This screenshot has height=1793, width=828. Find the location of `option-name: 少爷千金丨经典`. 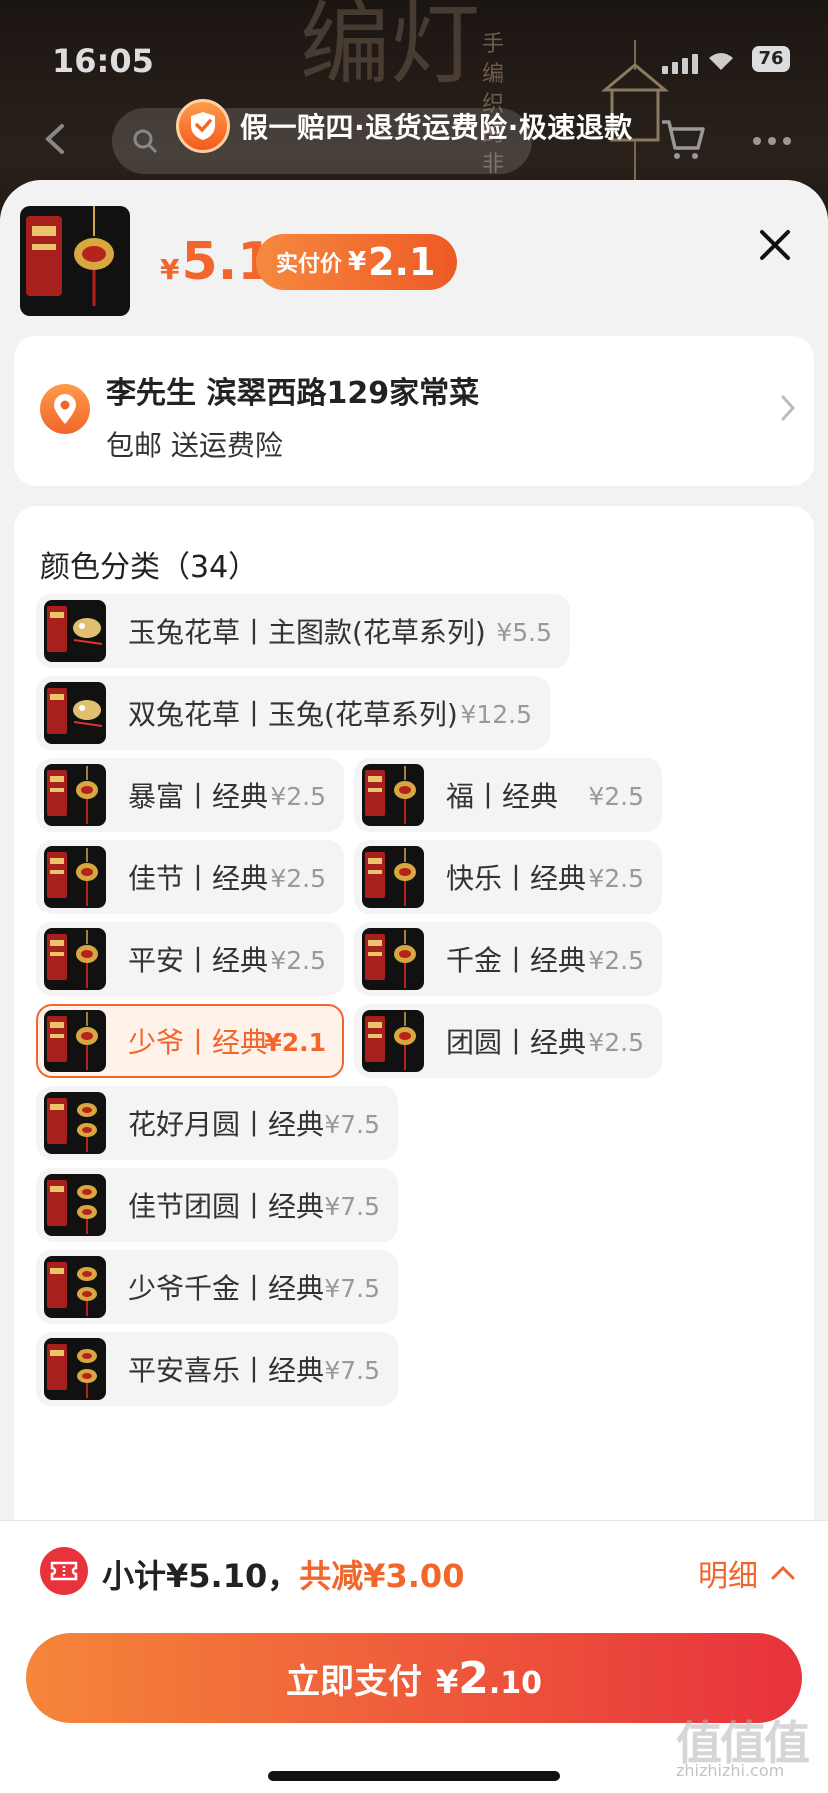

option-name: 少爷千金丨经典 is located at coordinates (226, 1288).